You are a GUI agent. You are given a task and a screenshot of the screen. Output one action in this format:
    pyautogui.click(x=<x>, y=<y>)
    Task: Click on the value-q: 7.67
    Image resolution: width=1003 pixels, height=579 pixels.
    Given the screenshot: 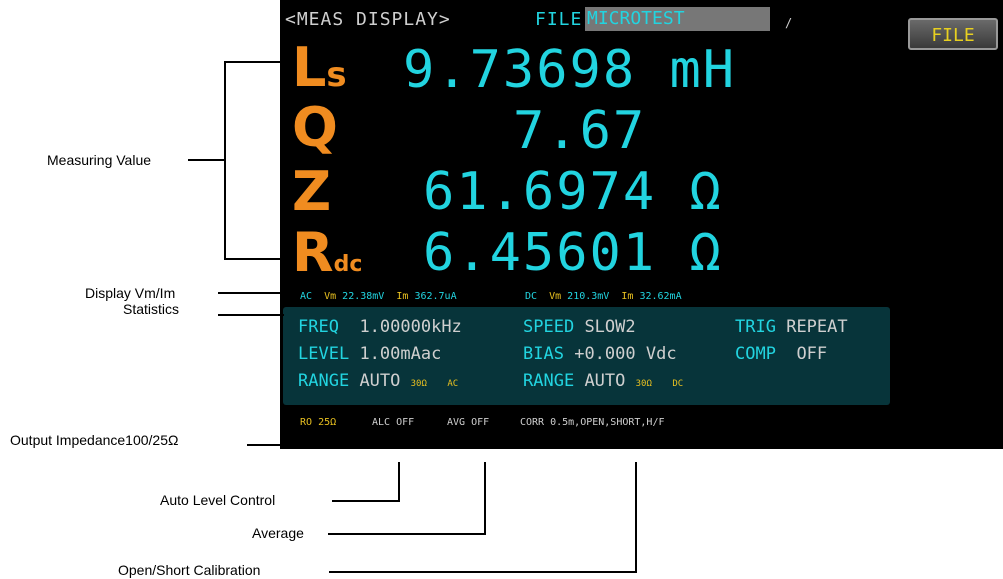 What is the action you would take?
    pyautogui.click(x=580, y=131)
    